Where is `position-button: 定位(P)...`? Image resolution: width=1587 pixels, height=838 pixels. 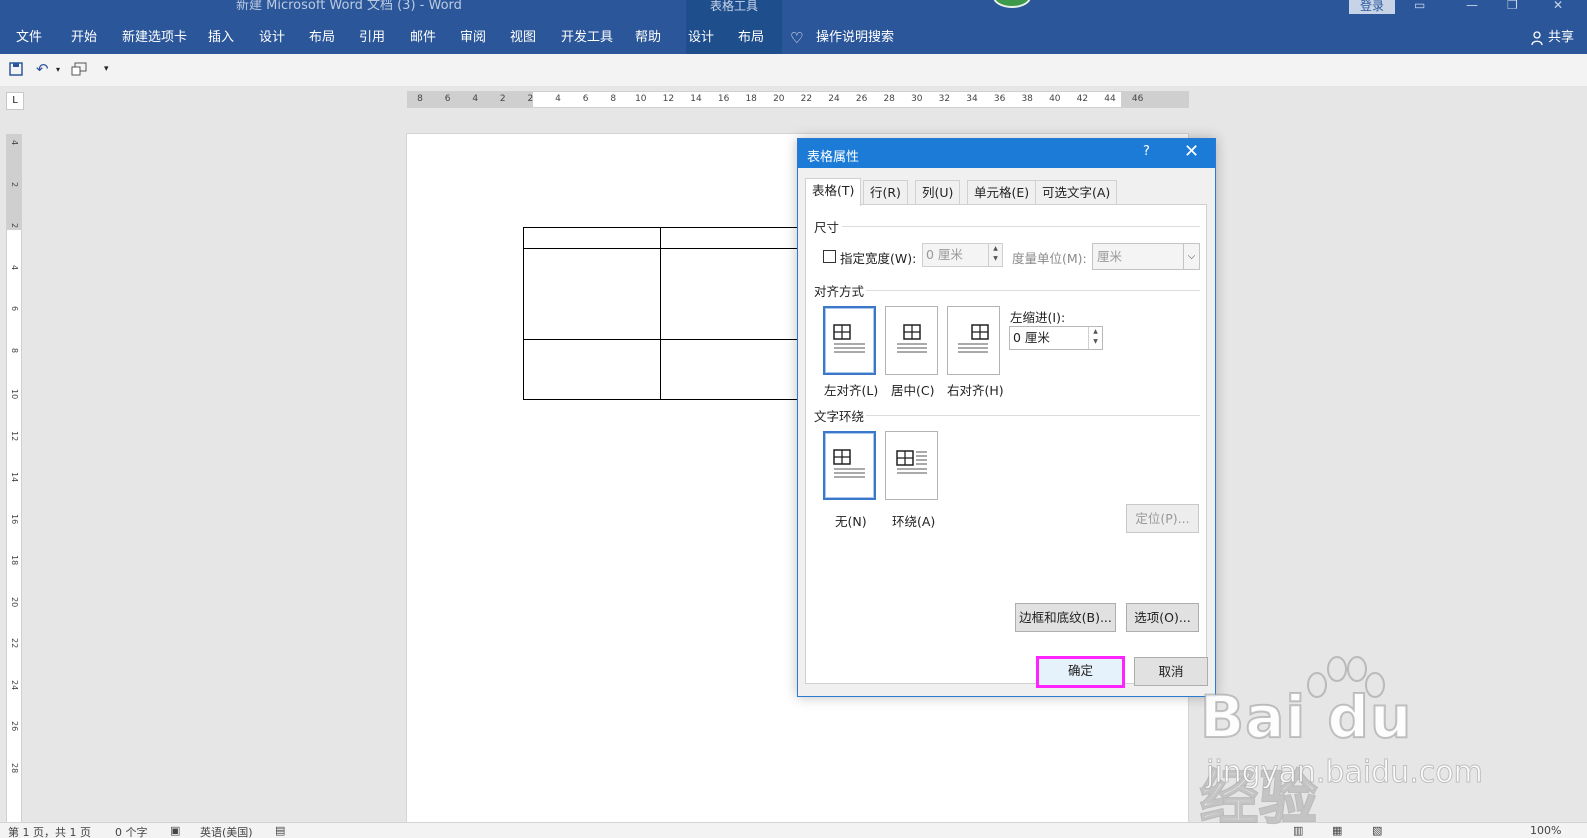 position-button: 定位(P)... is located at coordinates (1162, 518).